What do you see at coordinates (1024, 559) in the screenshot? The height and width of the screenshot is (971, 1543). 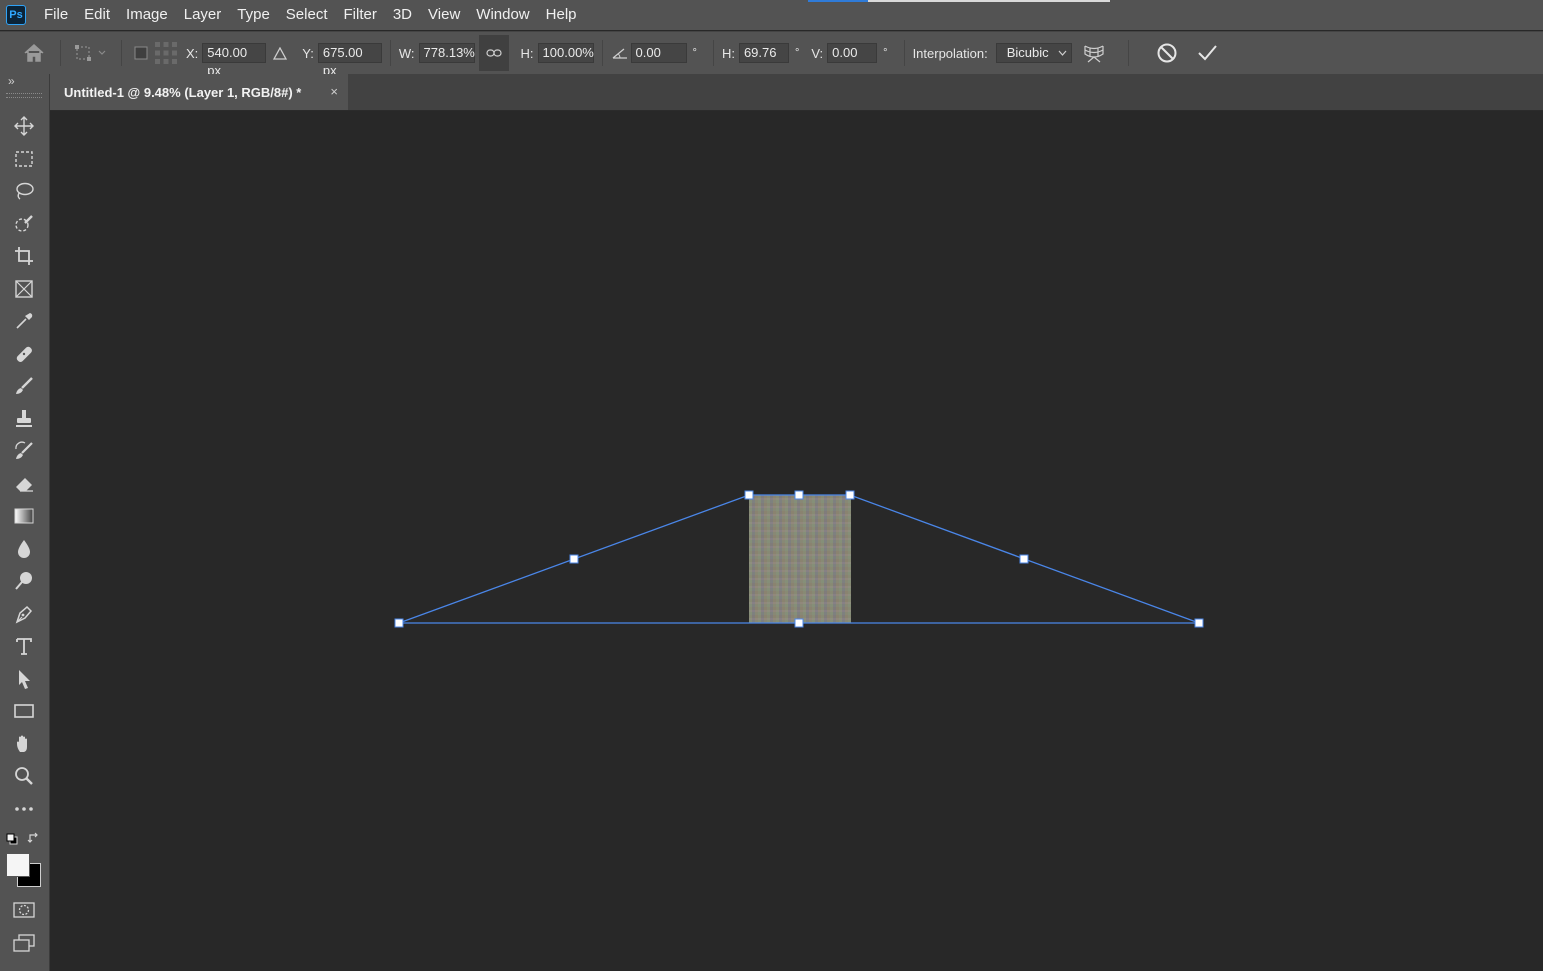 I see `transform-handle-middle-right` at bounding box center [1024, 559].